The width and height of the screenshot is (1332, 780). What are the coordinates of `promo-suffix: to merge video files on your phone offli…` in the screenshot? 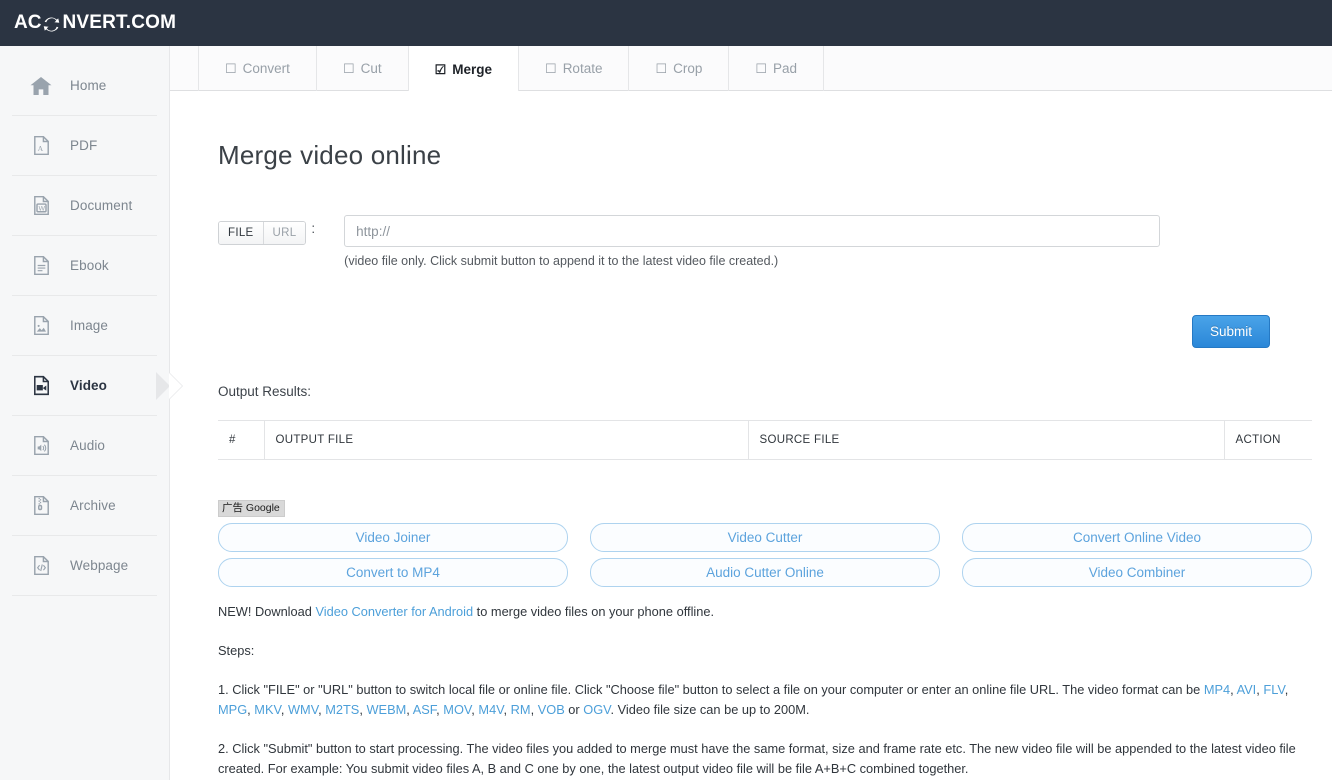 It's located at (594, 612).